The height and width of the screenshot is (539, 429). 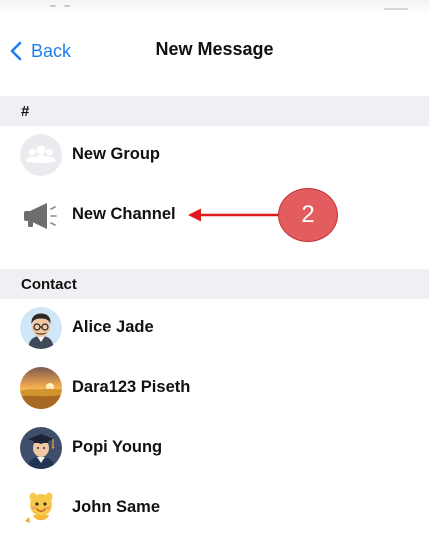 What do you see at coordinates (214, 284) in the screenshot?
I see `section-header-contact: Contact` at bounding box center [214, 284].